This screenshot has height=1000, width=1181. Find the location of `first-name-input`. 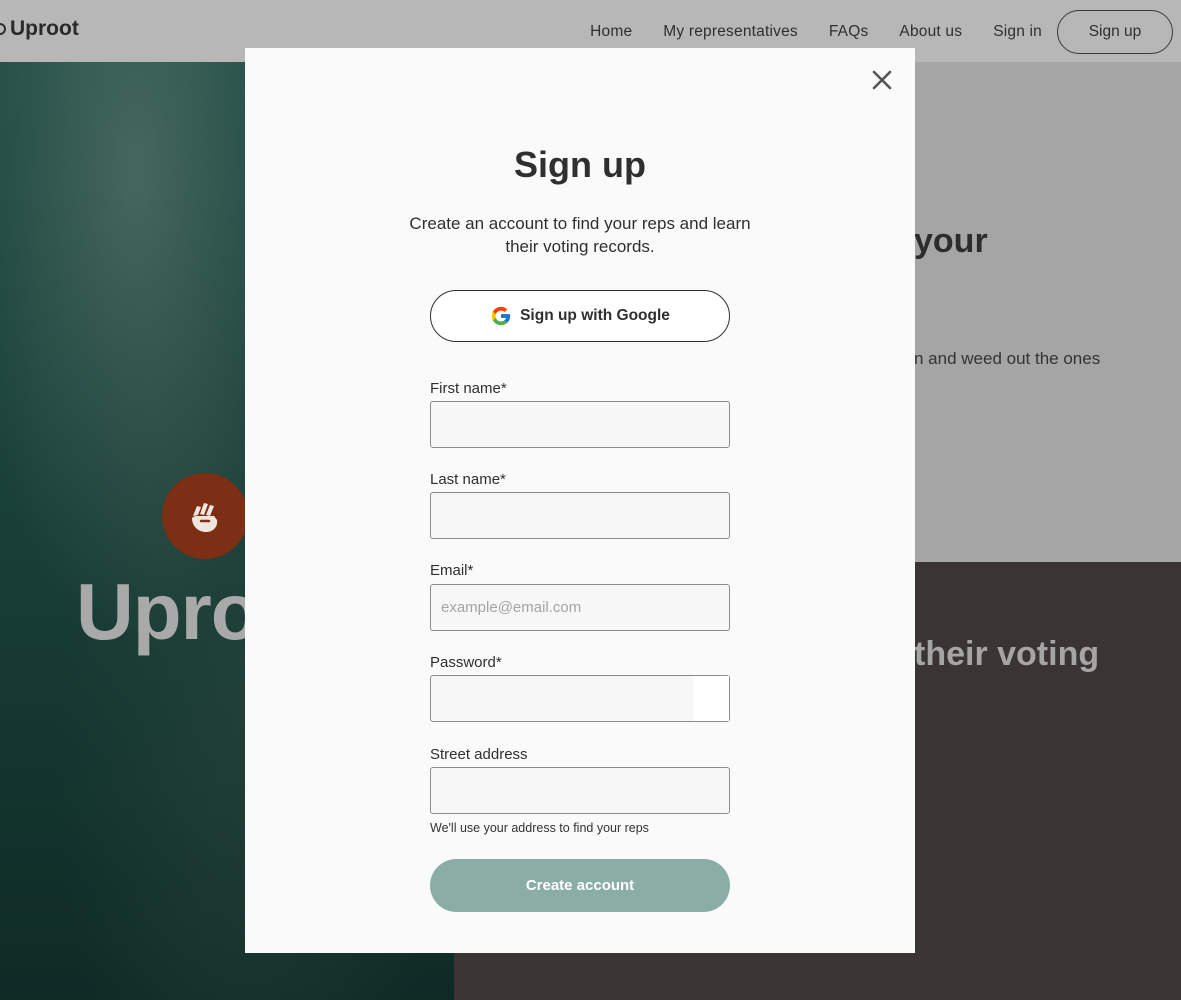

first-name-input is located at coordinates (580, 424).